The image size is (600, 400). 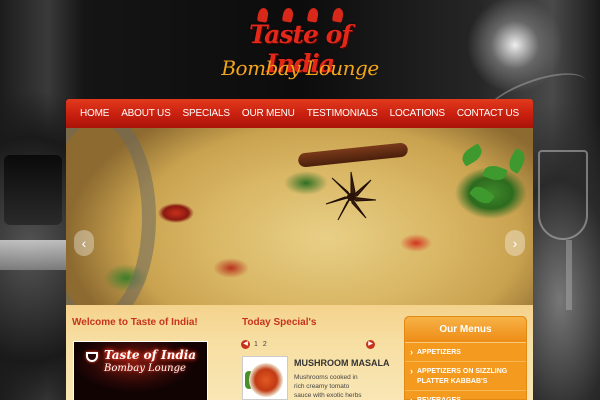 What do you see at coordinates (146, 113) in the screenshot?
I see `nav-about-us: ABOUT US` at bounding box center [146, 113].